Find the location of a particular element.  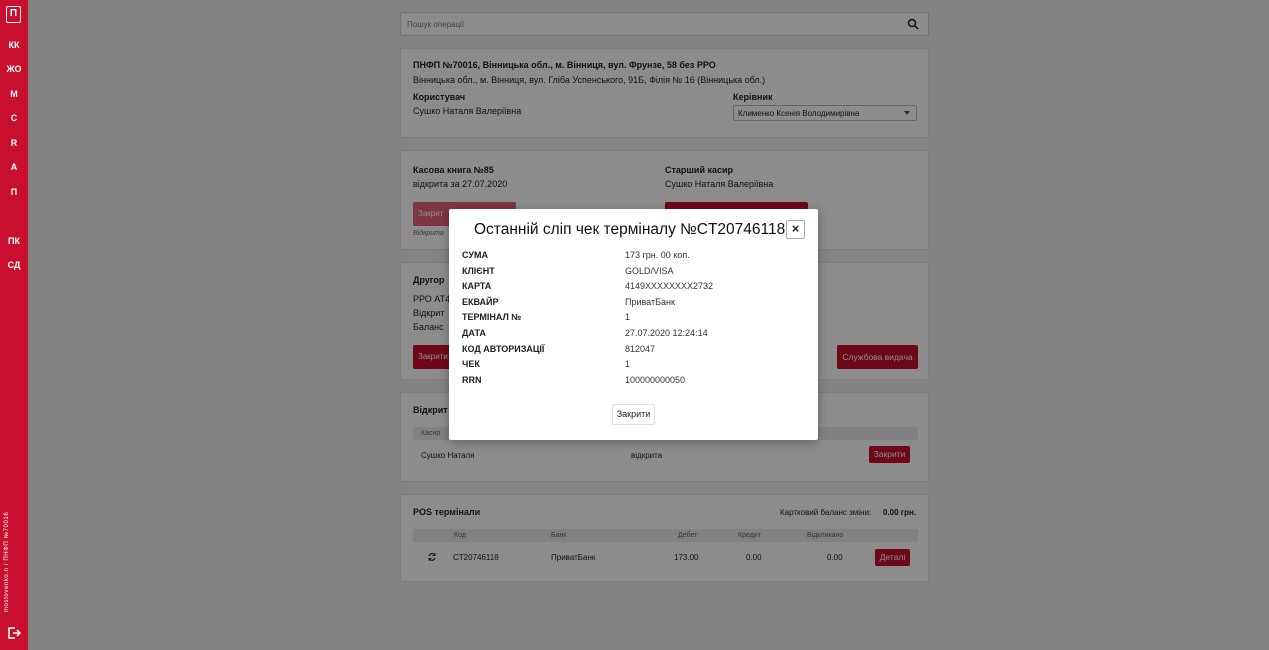

sidebar-item-sd: СД is located at coordinates (14, 265).